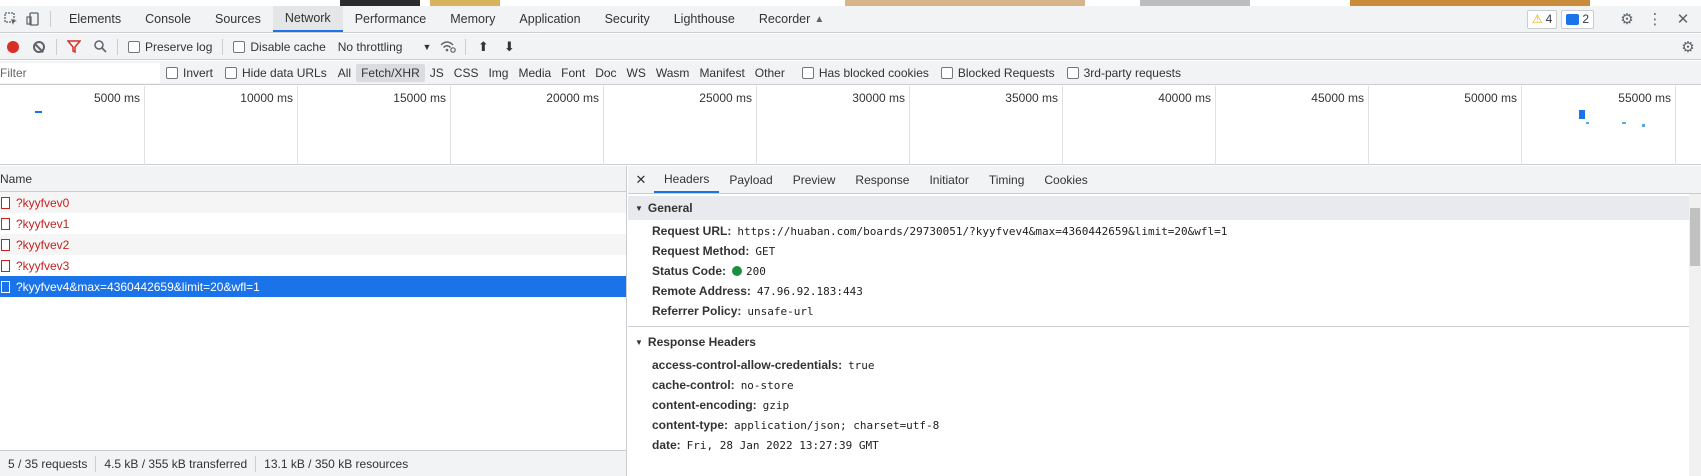 This screenshot has height=476, width=1701. What do you see at coordinates (670, 208) in the screenshot?
I see `general-section-title: General` at bounding box center [670, 208].